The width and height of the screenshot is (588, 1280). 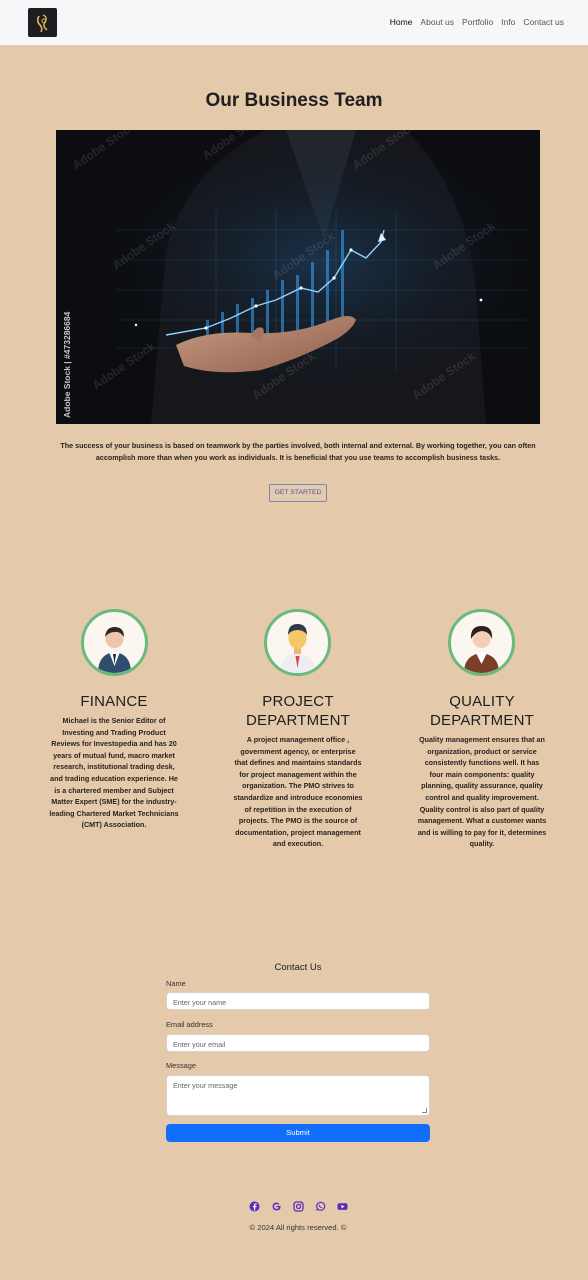 I want to click on logo-icon, so click(x=42, y=22).